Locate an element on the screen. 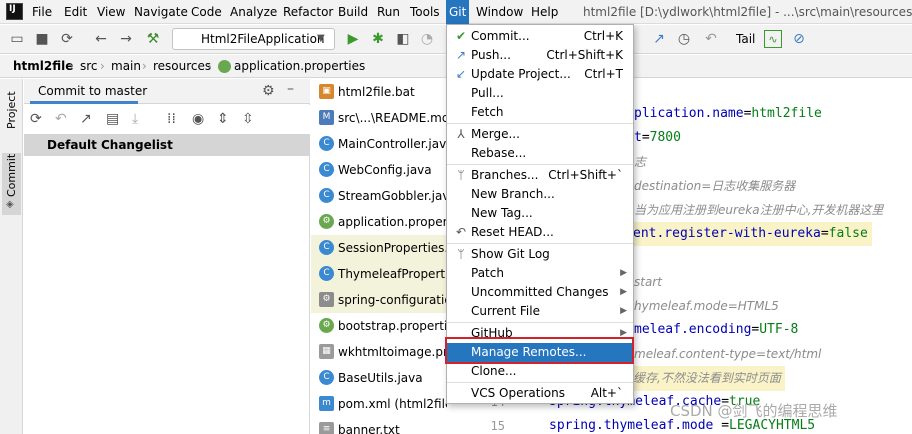 The width and height of the screenshot is (912, 434). history-clock-icon: ◷ is located at coordinates (684, 39).